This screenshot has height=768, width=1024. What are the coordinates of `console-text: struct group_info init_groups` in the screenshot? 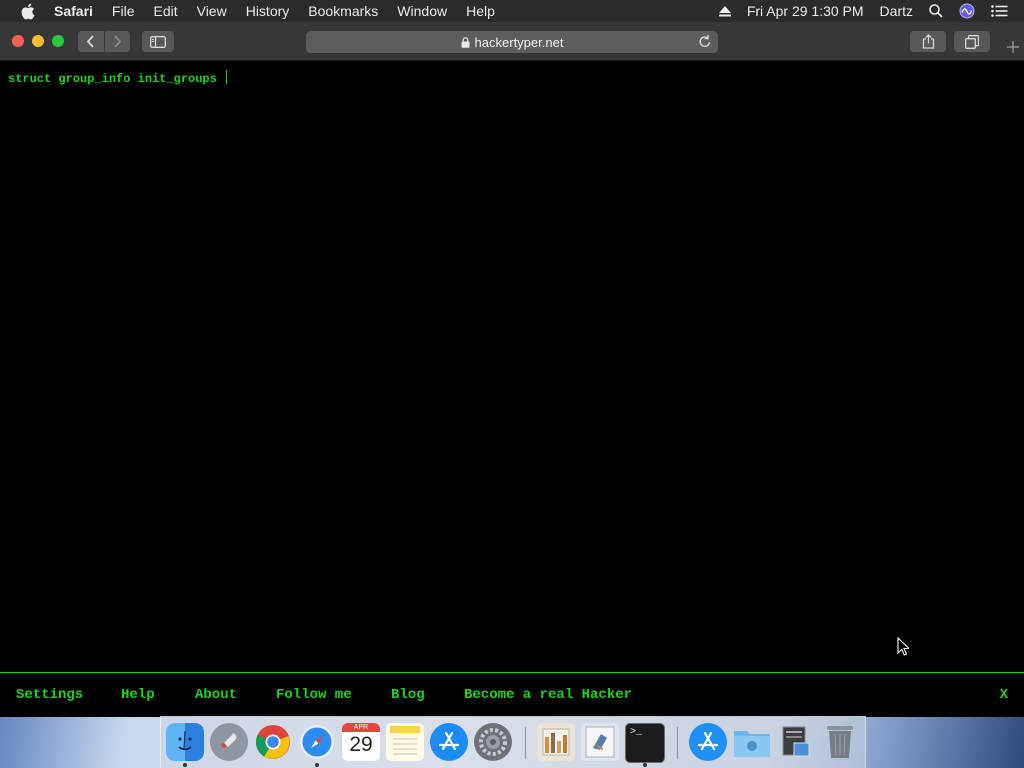 It's located at (116, 79).